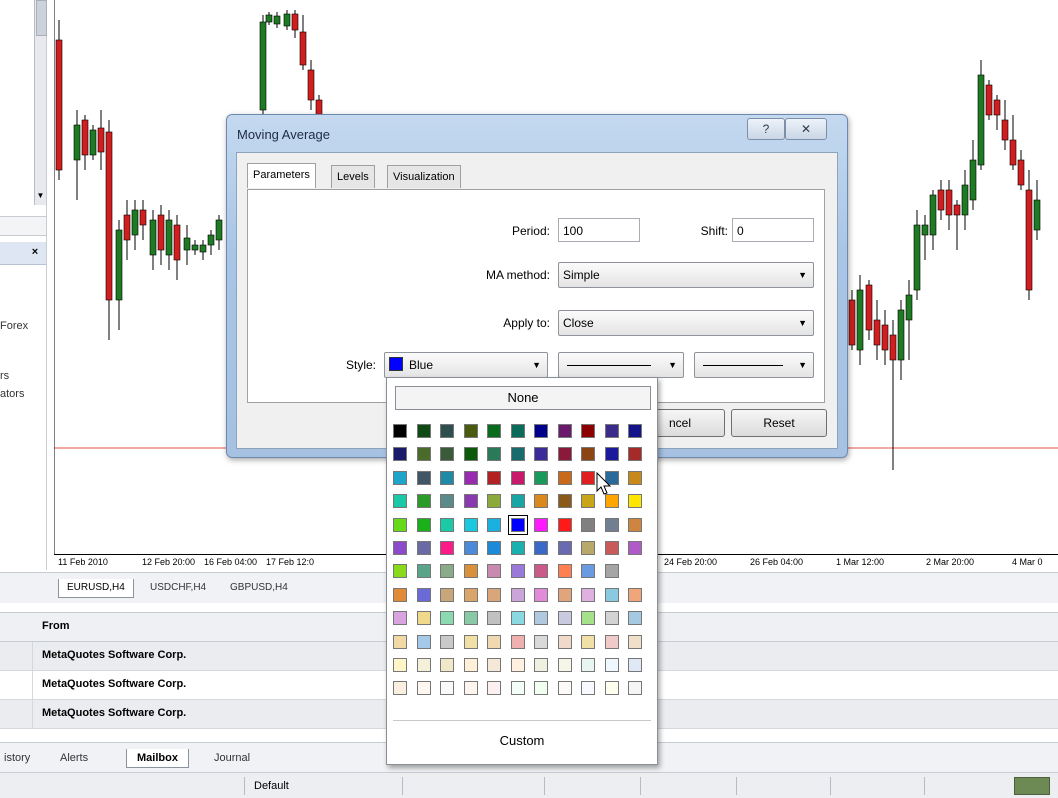 Image resolution: width=1058 pixels, height=798 pixels. I want to click on navigator-scrollbar: ▼, so click(40, 102).